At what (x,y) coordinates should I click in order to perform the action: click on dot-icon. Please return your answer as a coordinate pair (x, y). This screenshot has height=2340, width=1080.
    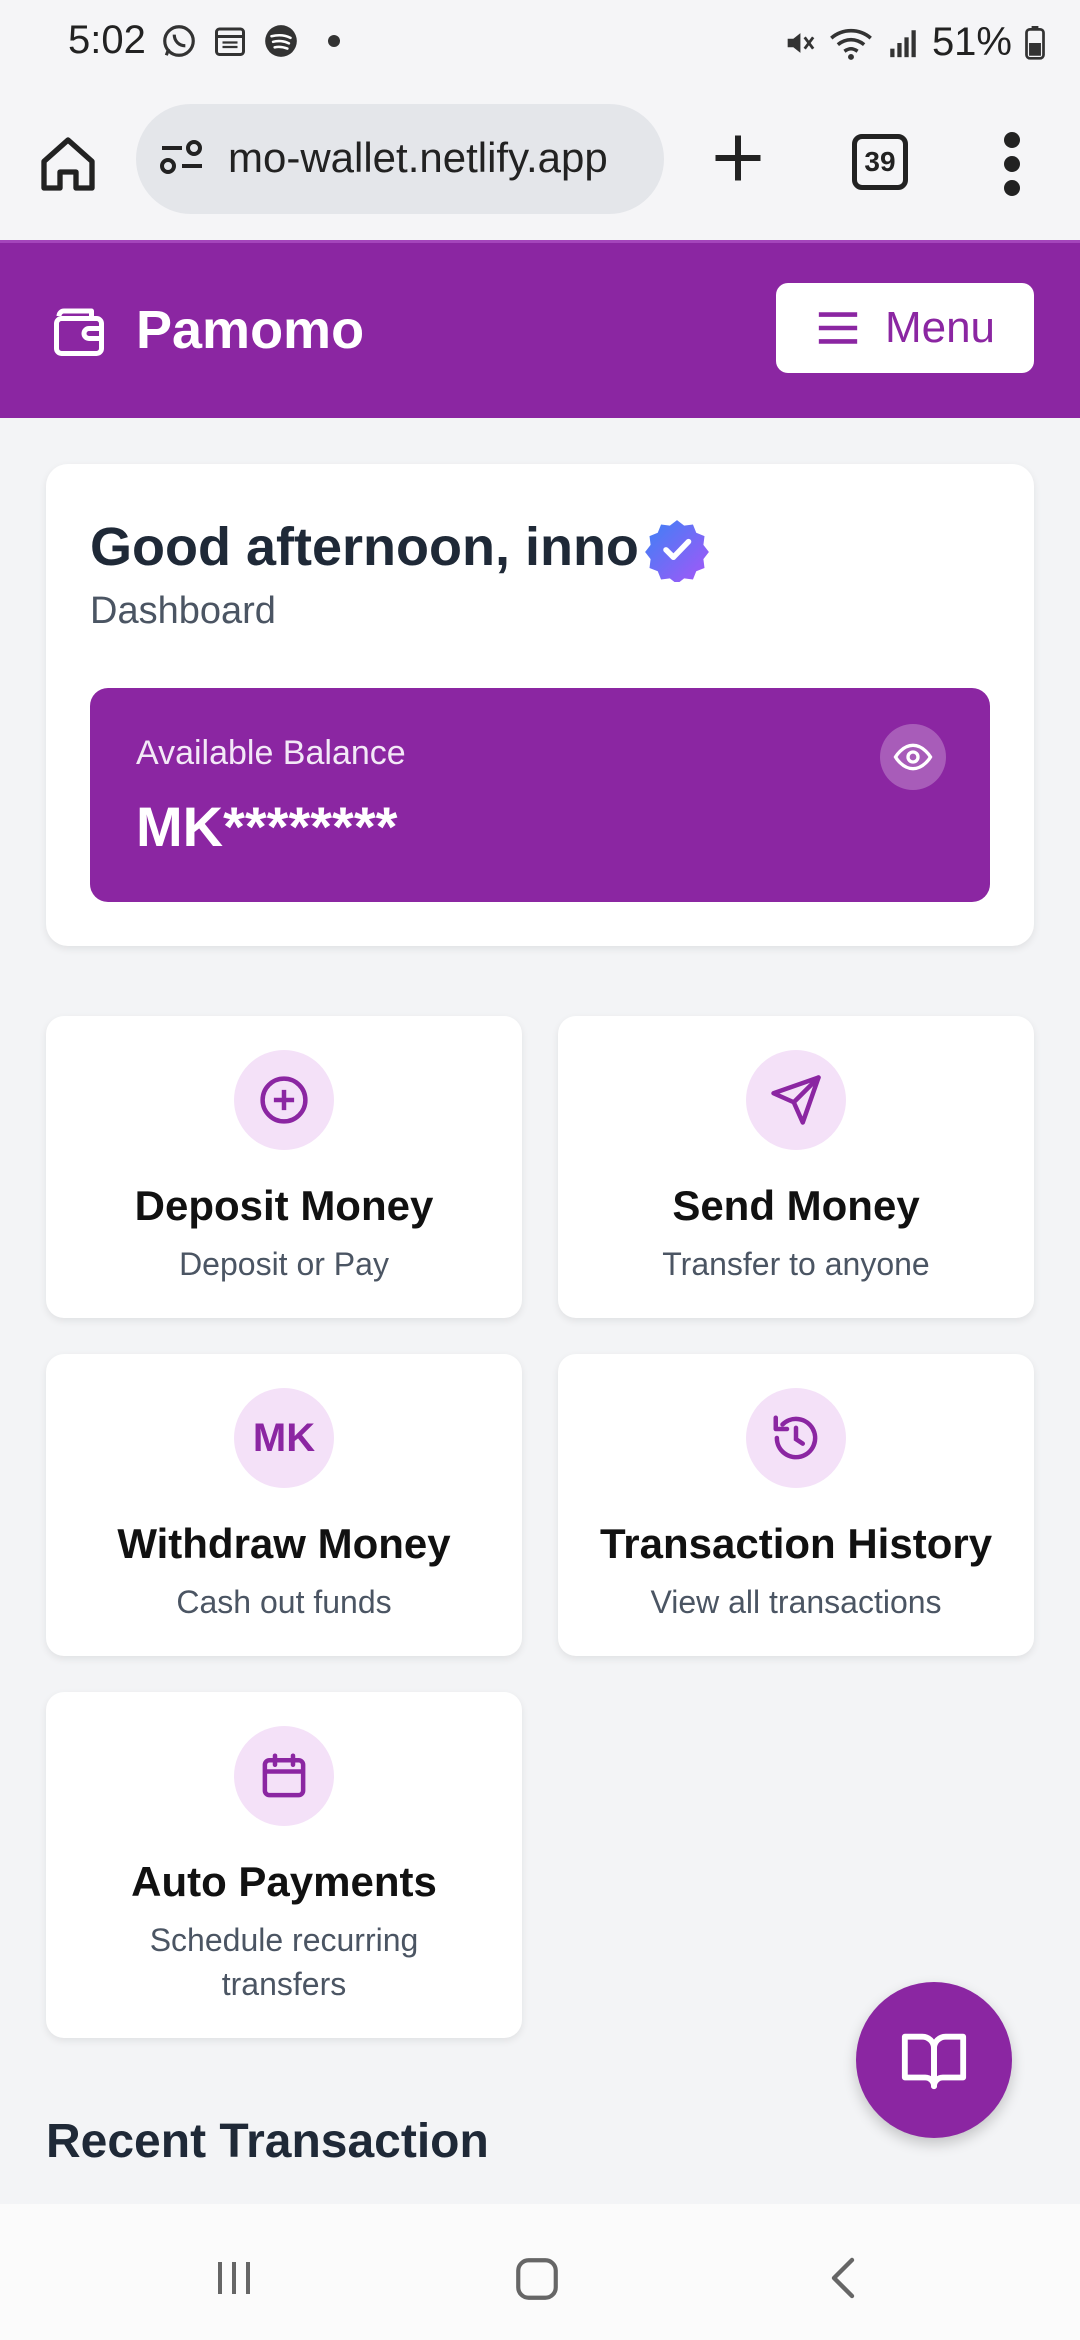
    Looking at the image, I should click on (334, 41).